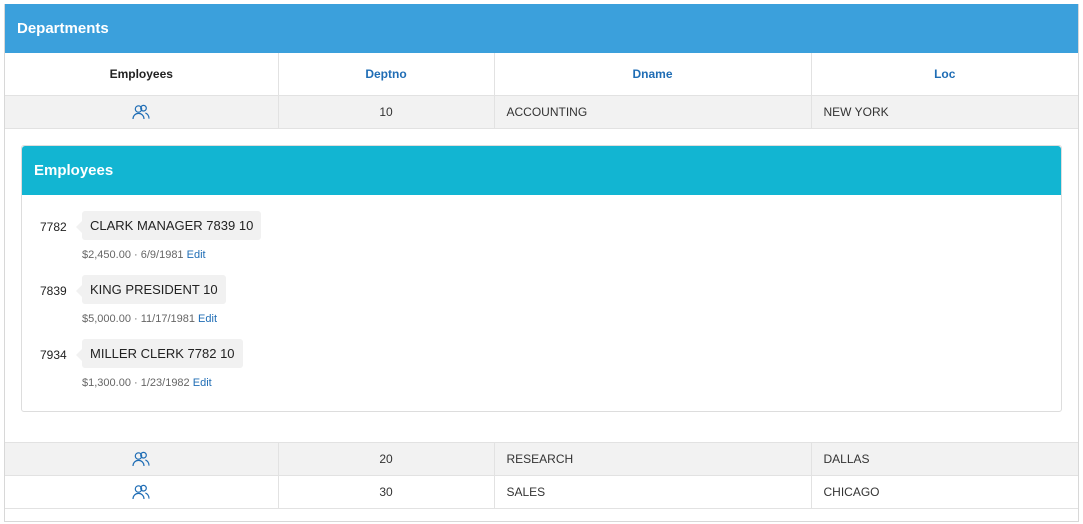 The image size is (1083, 524). What do you see at coordinates (653, 459) in the screenshot?
I see `dname-cell: RESEARCH` at bounding box center [653, 459].